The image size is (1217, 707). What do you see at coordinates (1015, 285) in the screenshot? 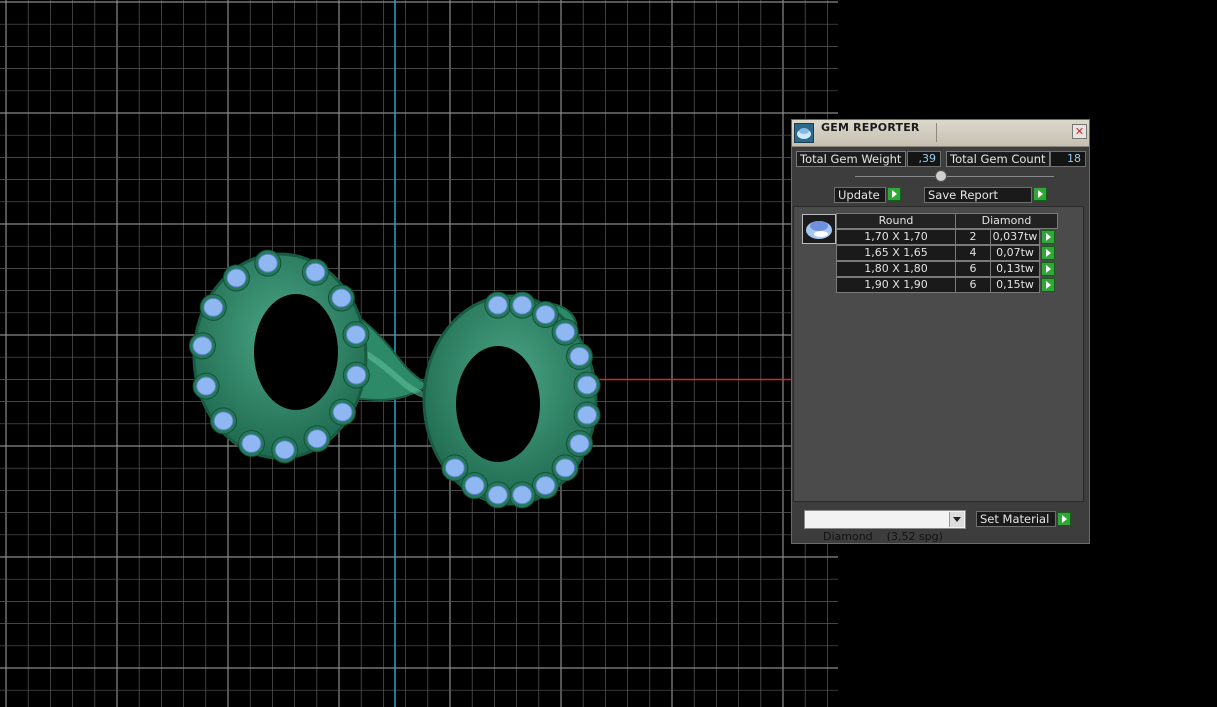
I see `row-weight: 0,15tw` at bounding box center [1015, 285].